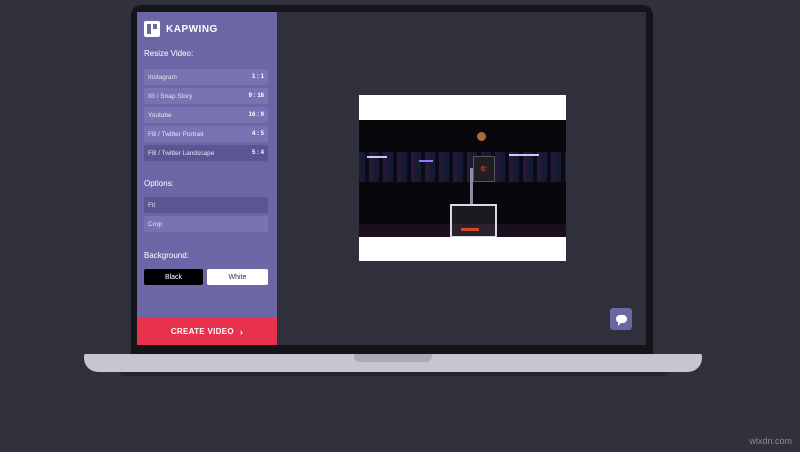 The image size is (800, 452). I want to click on chevron-right-icon: ›, so click(241, 331).